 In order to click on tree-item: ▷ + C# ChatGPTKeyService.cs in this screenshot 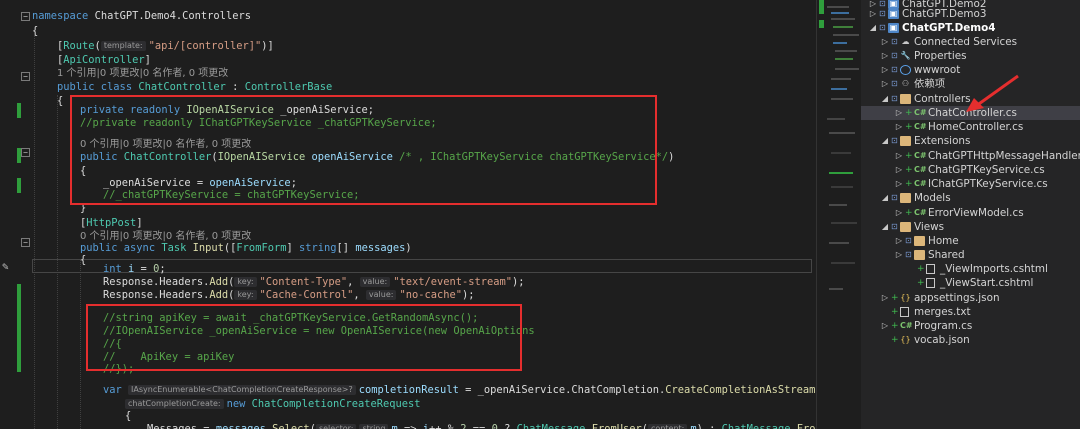, I will do `click(970, 170)`.